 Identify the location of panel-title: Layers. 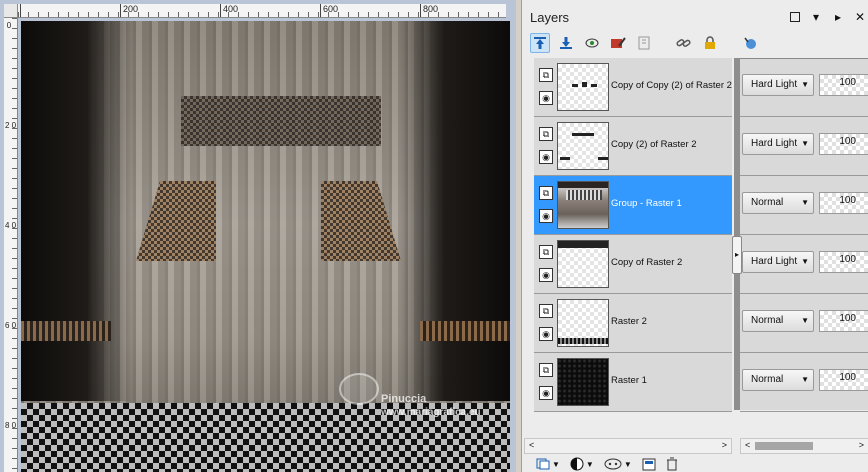
(550, 17).